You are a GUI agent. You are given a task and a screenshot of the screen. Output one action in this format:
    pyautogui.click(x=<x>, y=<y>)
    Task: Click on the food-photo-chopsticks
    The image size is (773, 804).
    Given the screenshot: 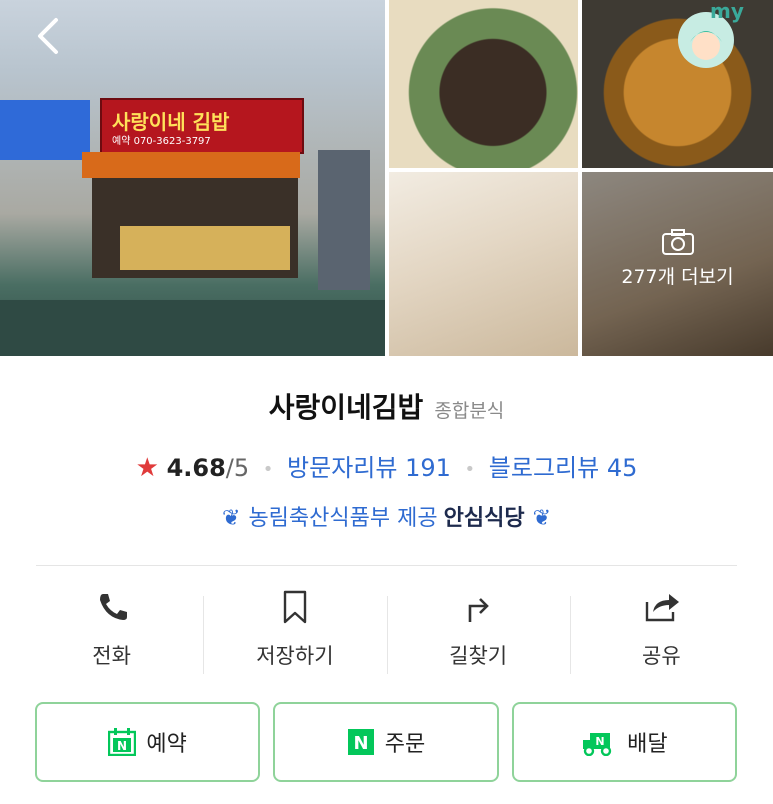 What is the action you would take?
    pyautogui.click(x=483, y=264)
    